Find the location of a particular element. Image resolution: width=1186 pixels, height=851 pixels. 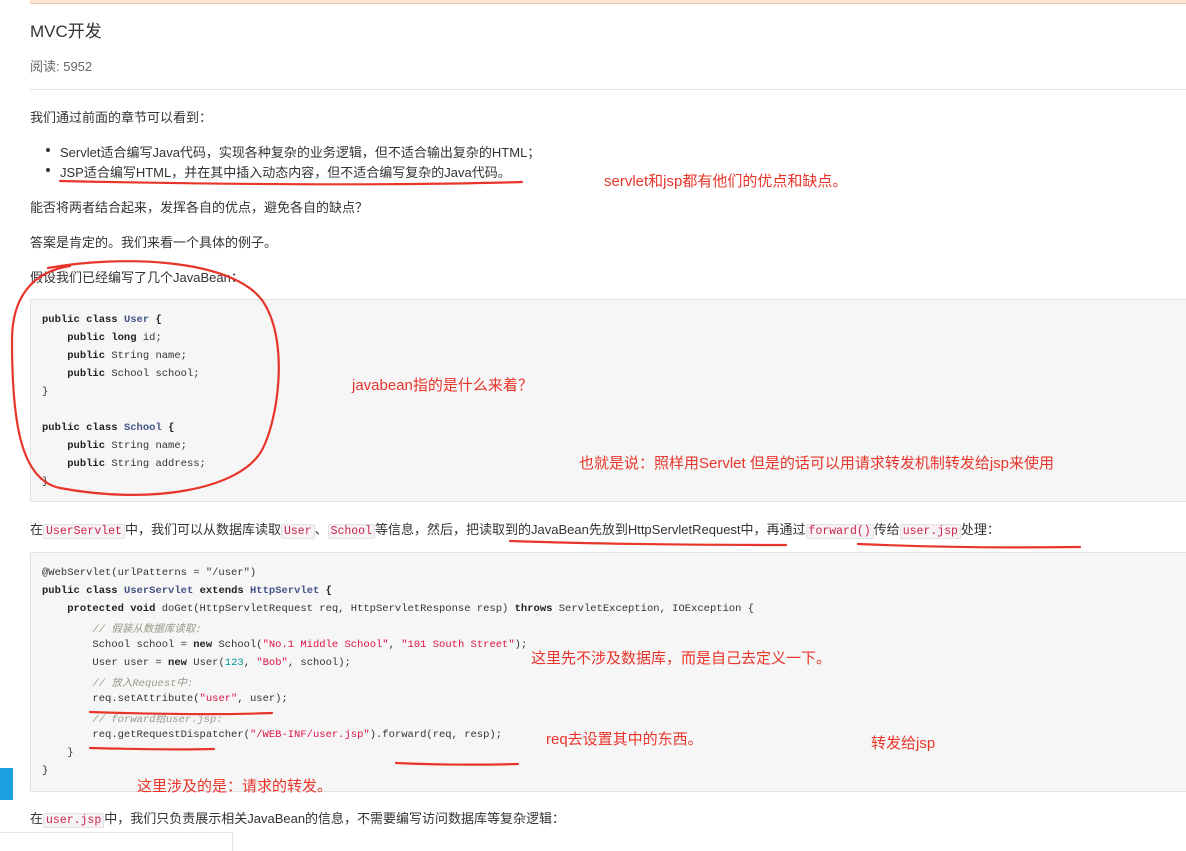

inline-code: UserServlet is located at coordinates (84, 531).